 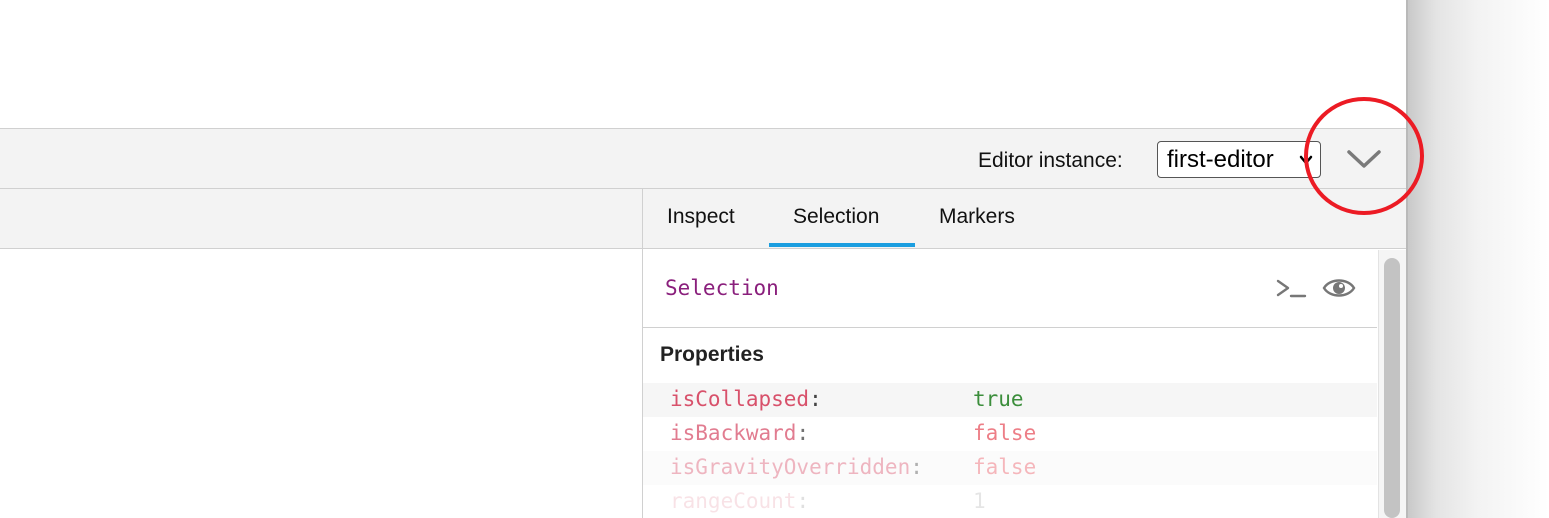 I want to click on editor-instance-label: Editor instance:, so click(x=1050, y=160).